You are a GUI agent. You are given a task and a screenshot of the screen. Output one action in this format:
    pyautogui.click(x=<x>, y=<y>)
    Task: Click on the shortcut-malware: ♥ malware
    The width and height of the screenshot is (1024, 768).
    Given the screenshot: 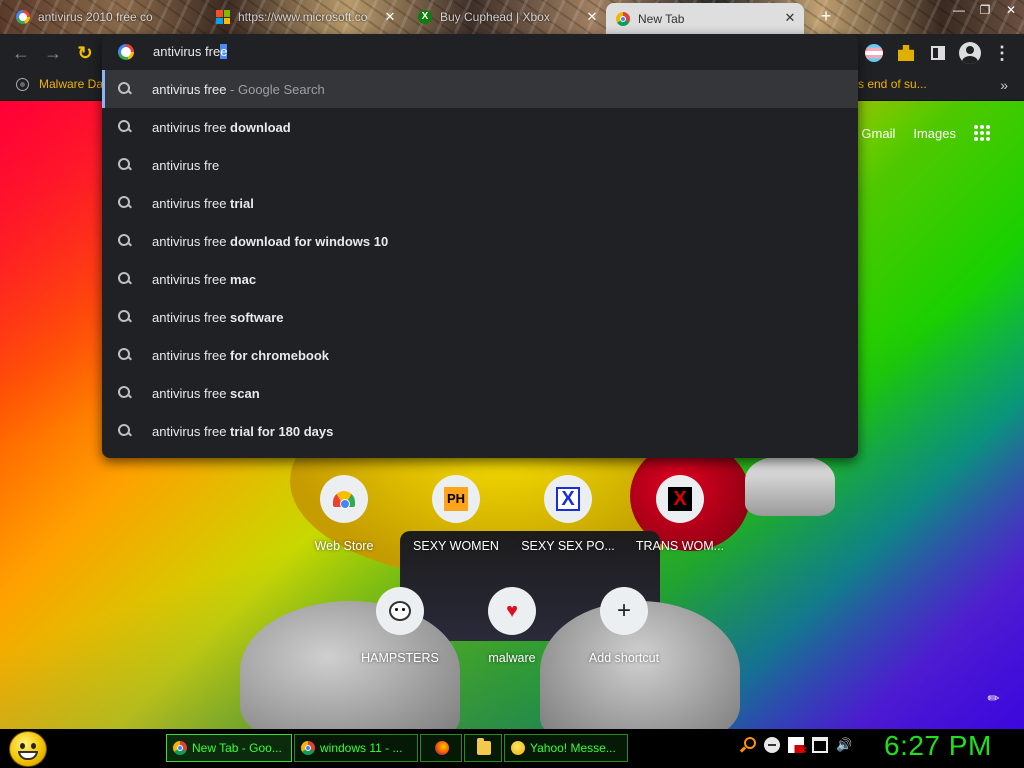 What is the action you would take?
    pyautogui.click(x=512, y=637)
    